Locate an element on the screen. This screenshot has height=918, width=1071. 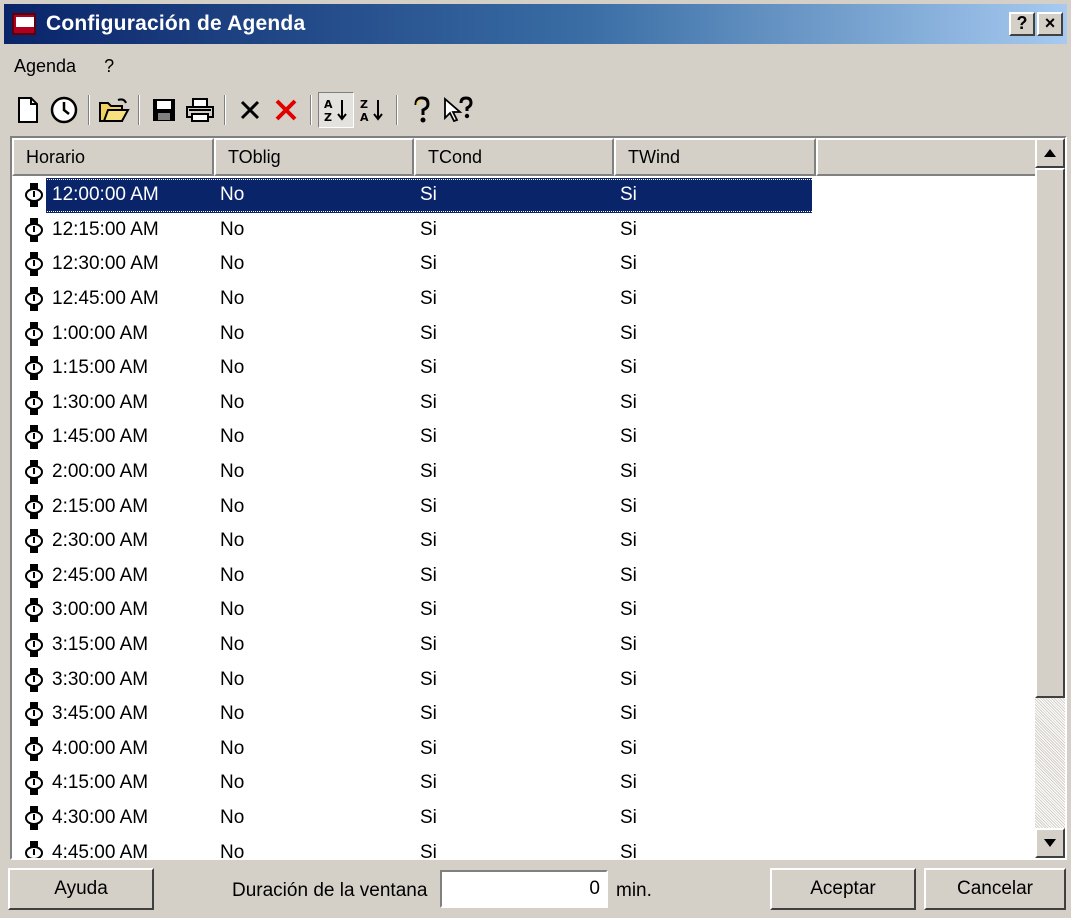
print-icon is located at coordinates (200, 110).